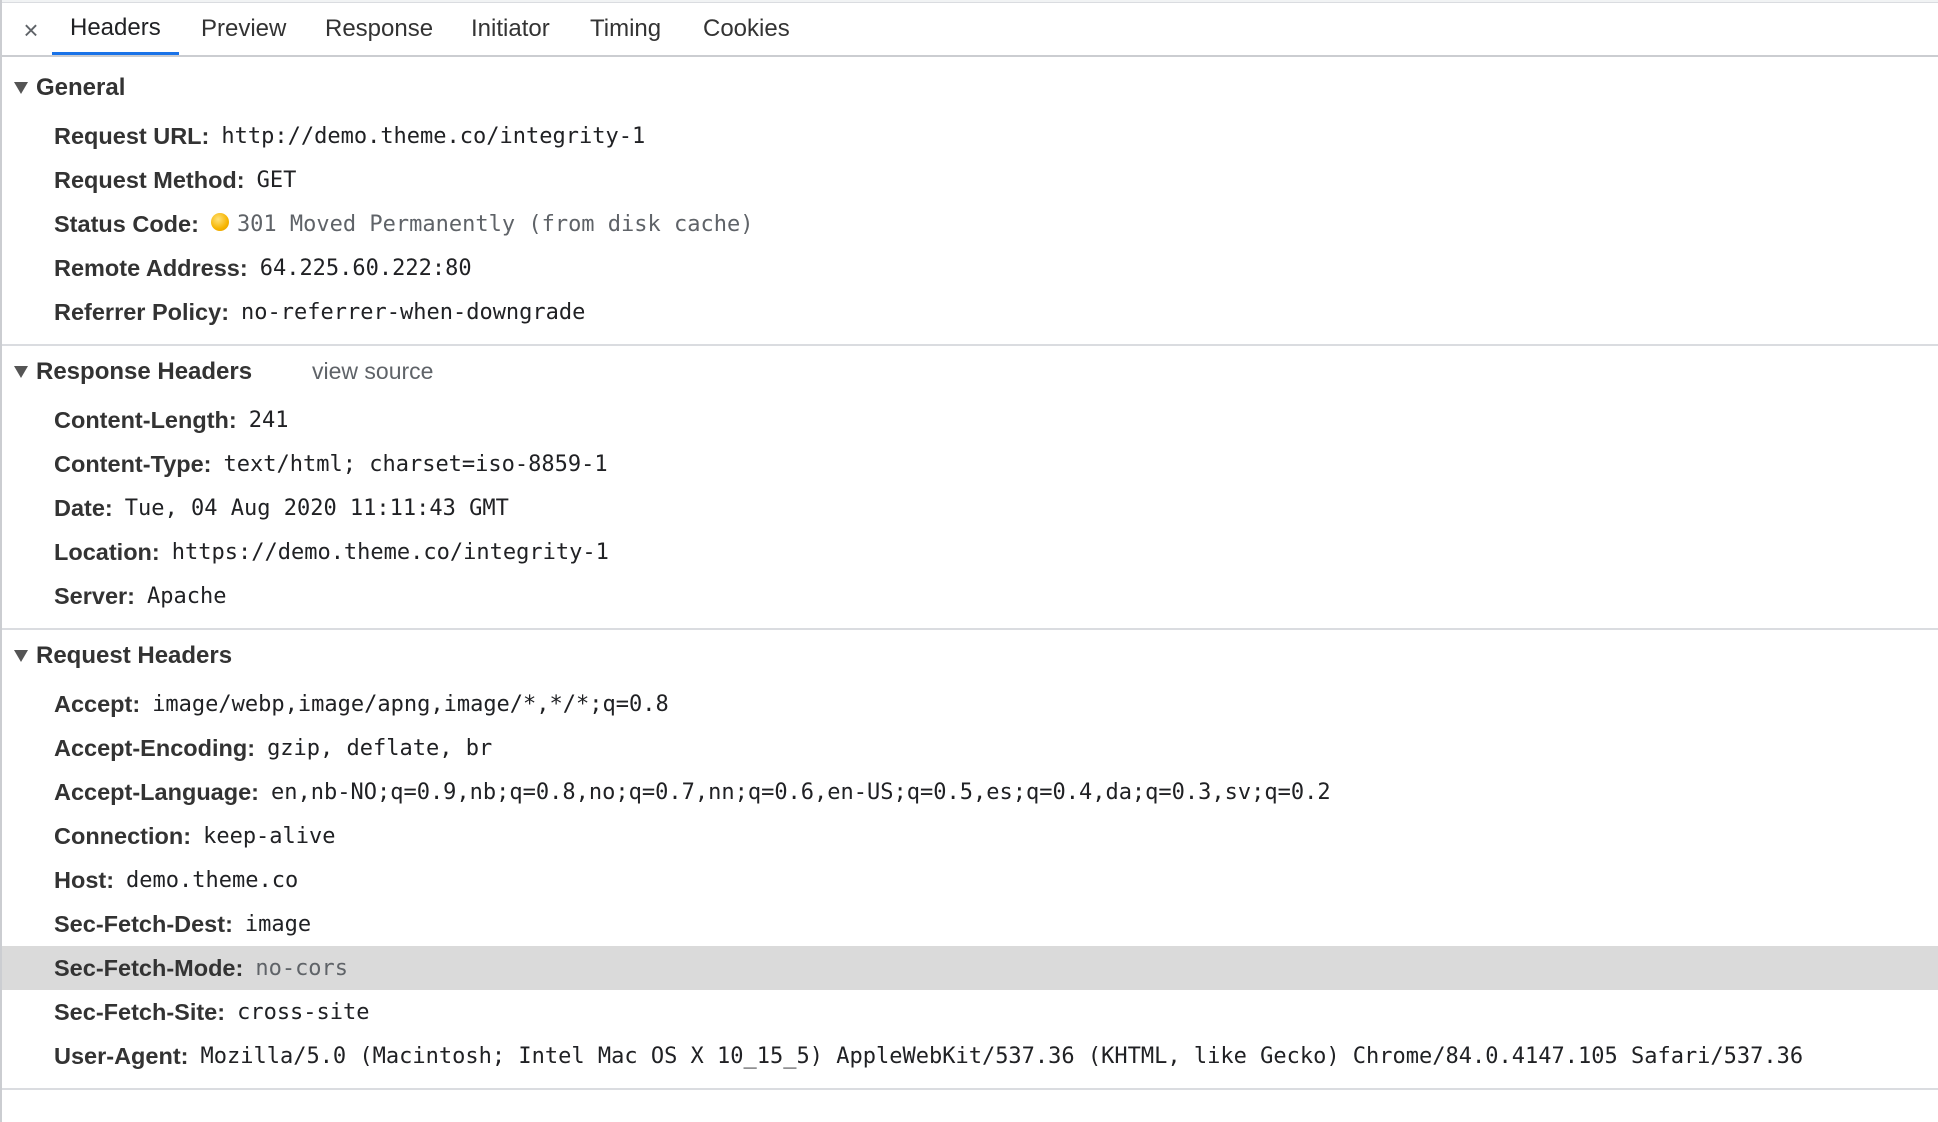 This screenshot has width=1938, height=1122. I want to click on general-section-title: General, so click(81, 87).